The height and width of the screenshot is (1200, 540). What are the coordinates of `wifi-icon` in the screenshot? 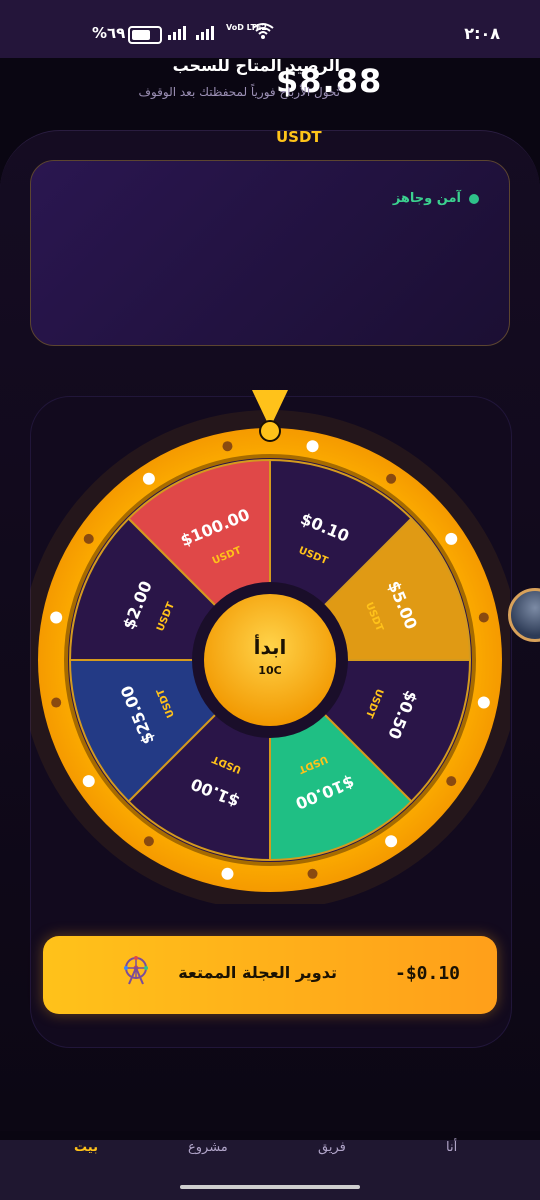 It's located at (263, 31).